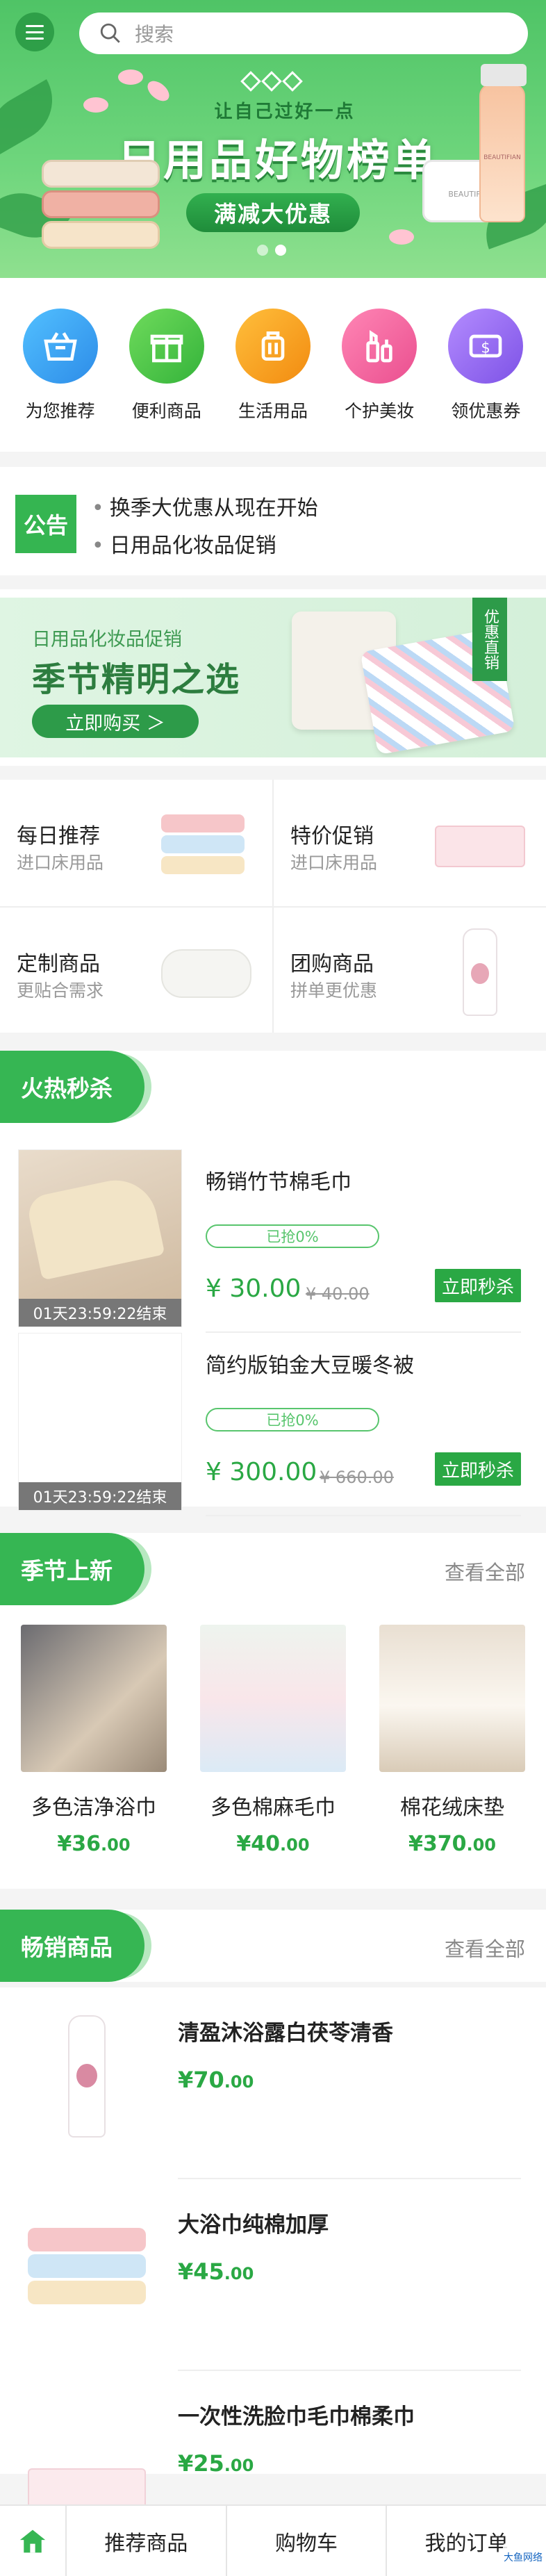 Image resolution: width=546 pixels, height=2576 pixels. Describe the element at coordinates (216, 2080) in the screenshot. I see `product-price: ¥70.00` at that location.